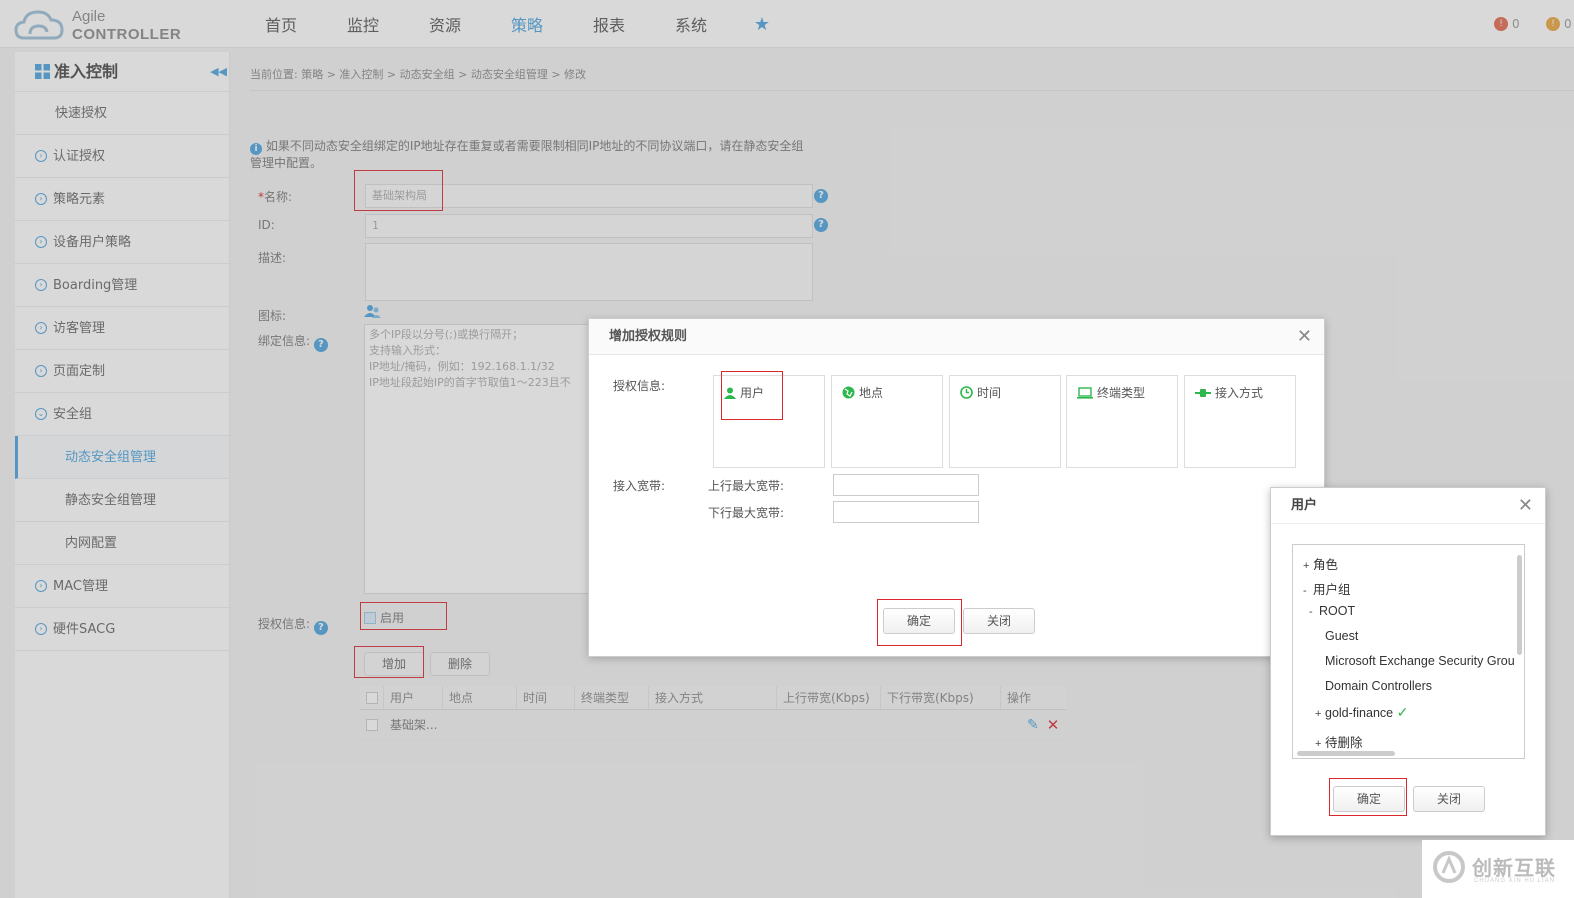 The image size is (1574, 898). Describe the element at coordinates (1327, 588) in the screenshot. I see `tree-node-usergroup: - 用户组` at that location.